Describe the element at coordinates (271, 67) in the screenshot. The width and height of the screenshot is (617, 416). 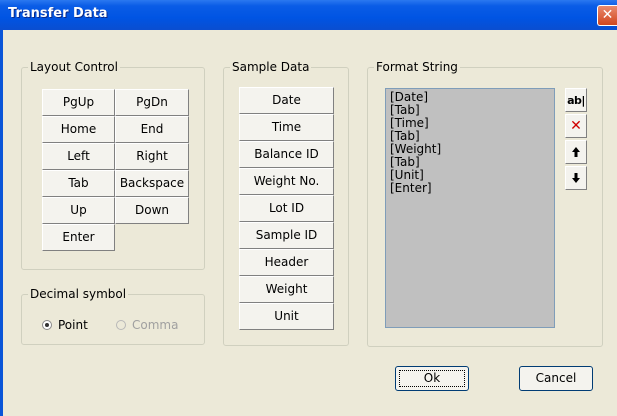
I see `sample-data-legend: Sample Data` at that location.